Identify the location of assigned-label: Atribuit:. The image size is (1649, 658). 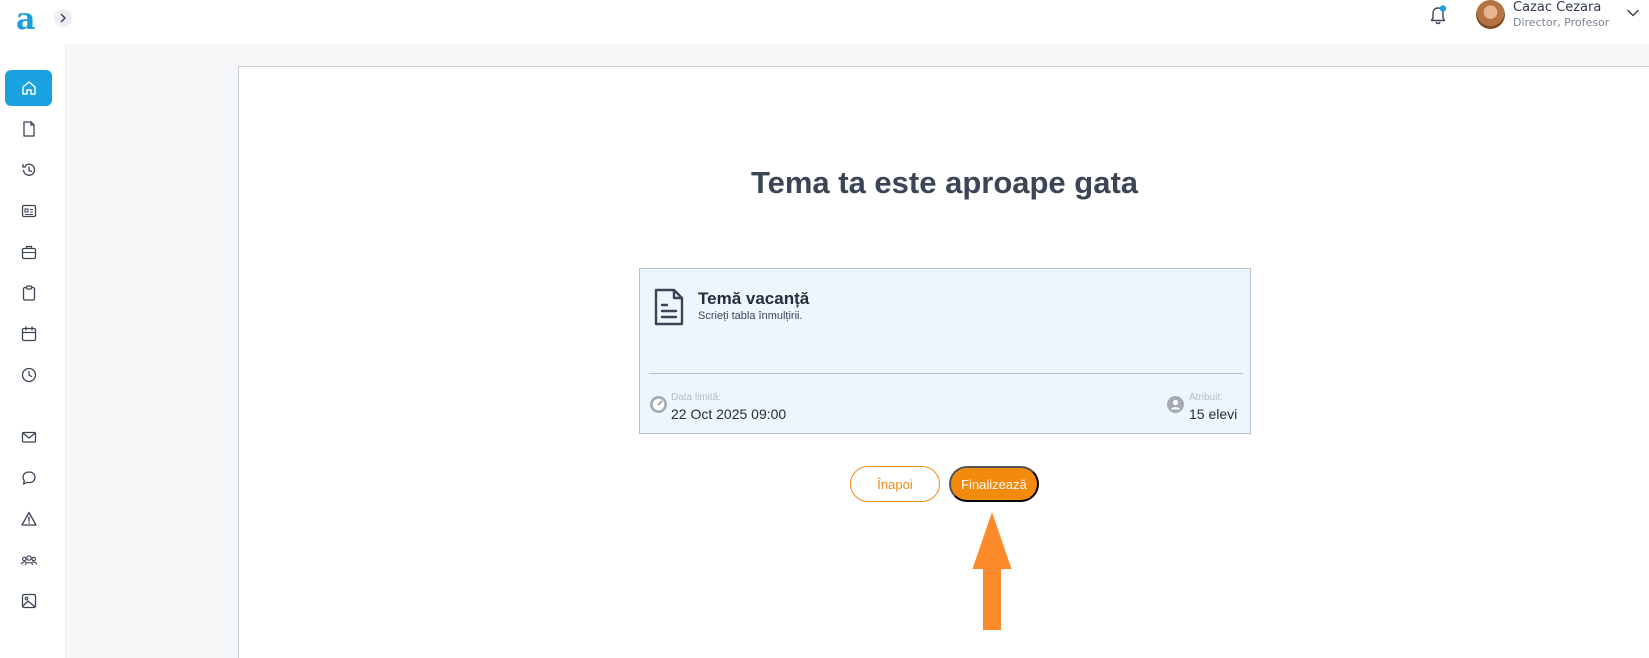
(1206, 397).